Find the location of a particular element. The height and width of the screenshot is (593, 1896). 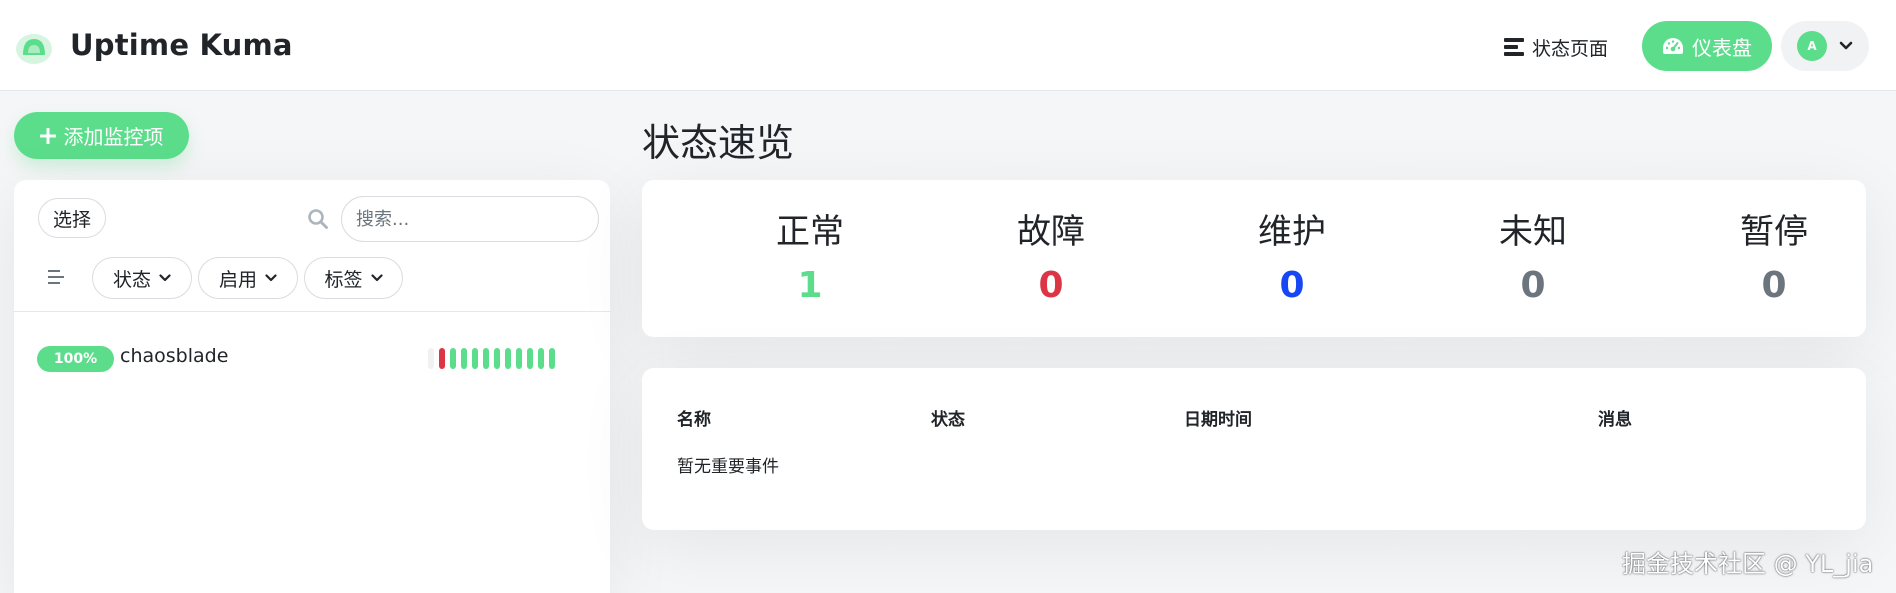

column-header-name: 名称 is located at coordinates (694, 420).